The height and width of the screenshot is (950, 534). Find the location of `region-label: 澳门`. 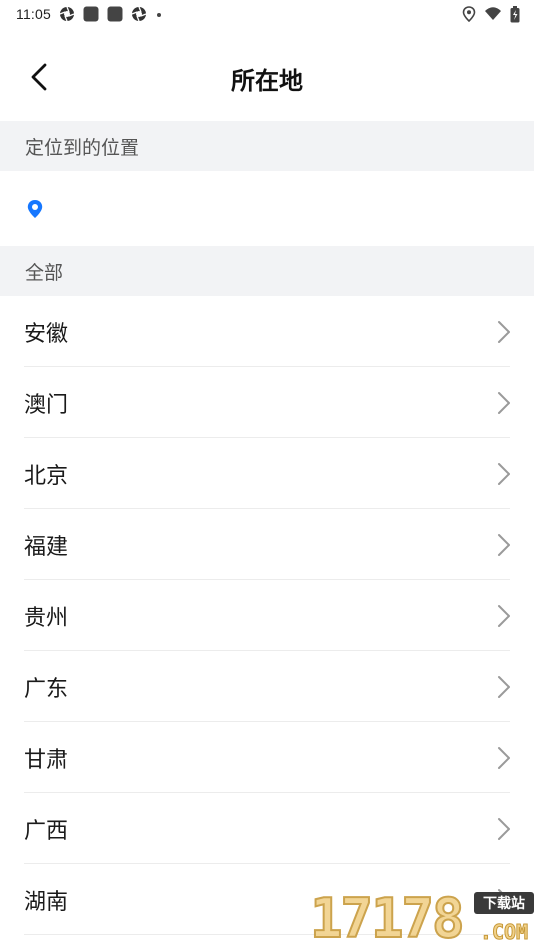

region-label: 澳门 is located at coordinates (46, 405).